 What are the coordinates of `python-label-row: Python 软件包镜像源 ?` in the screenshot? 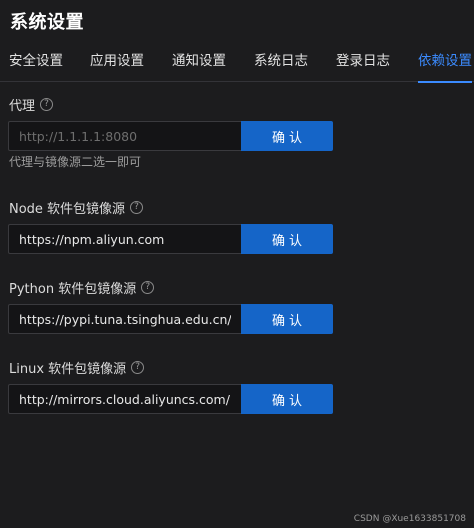 It's located at (82, 287).